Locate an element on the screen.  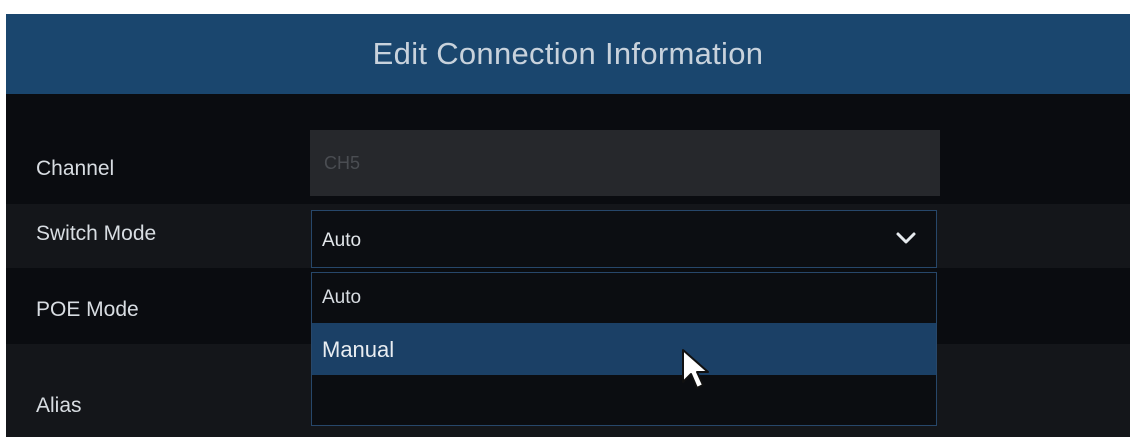
dialog-title: Edit Connection Information is located at coordinates (568, 53).